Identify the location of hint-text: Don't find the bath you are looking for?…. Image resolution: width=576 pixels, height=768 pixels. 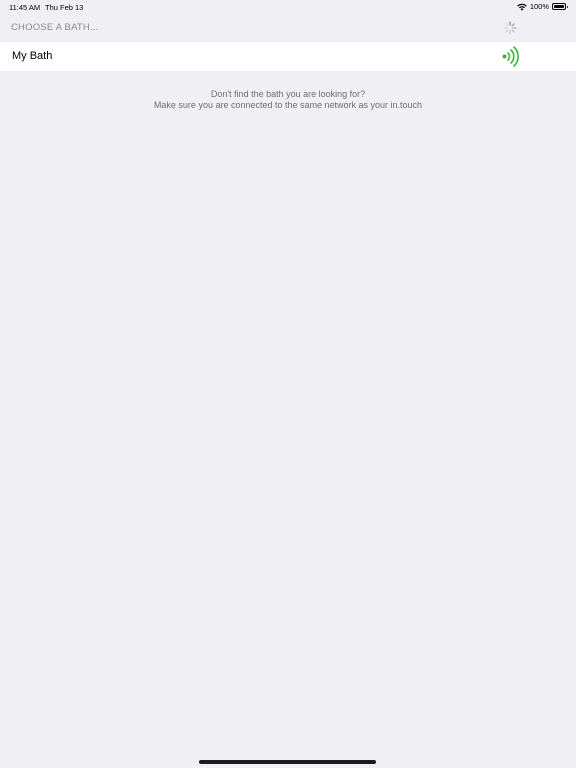
(288, 99).